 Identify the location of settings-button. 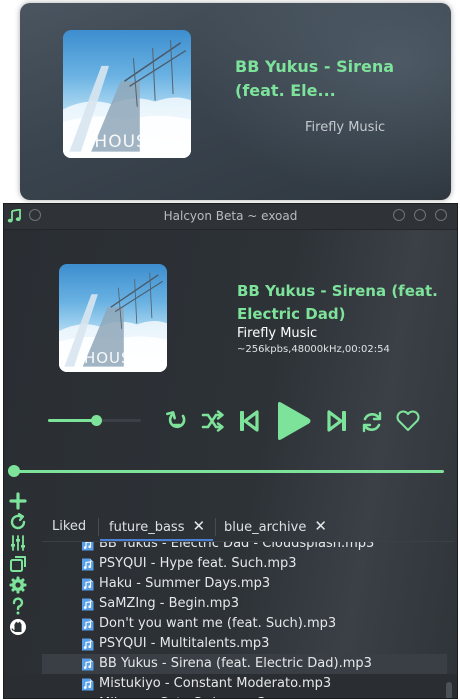
(18, 585).